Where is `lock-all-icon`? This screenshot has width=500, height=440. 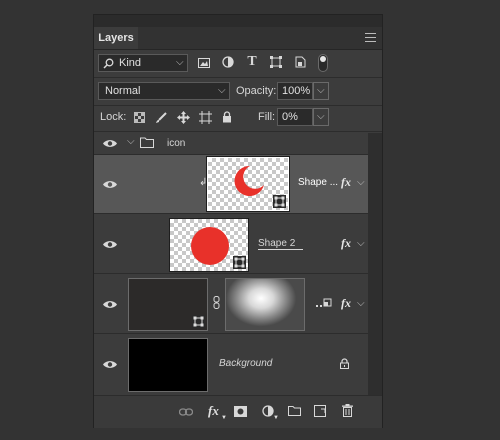 lock-all-icon is located at coordinates (227, 117).